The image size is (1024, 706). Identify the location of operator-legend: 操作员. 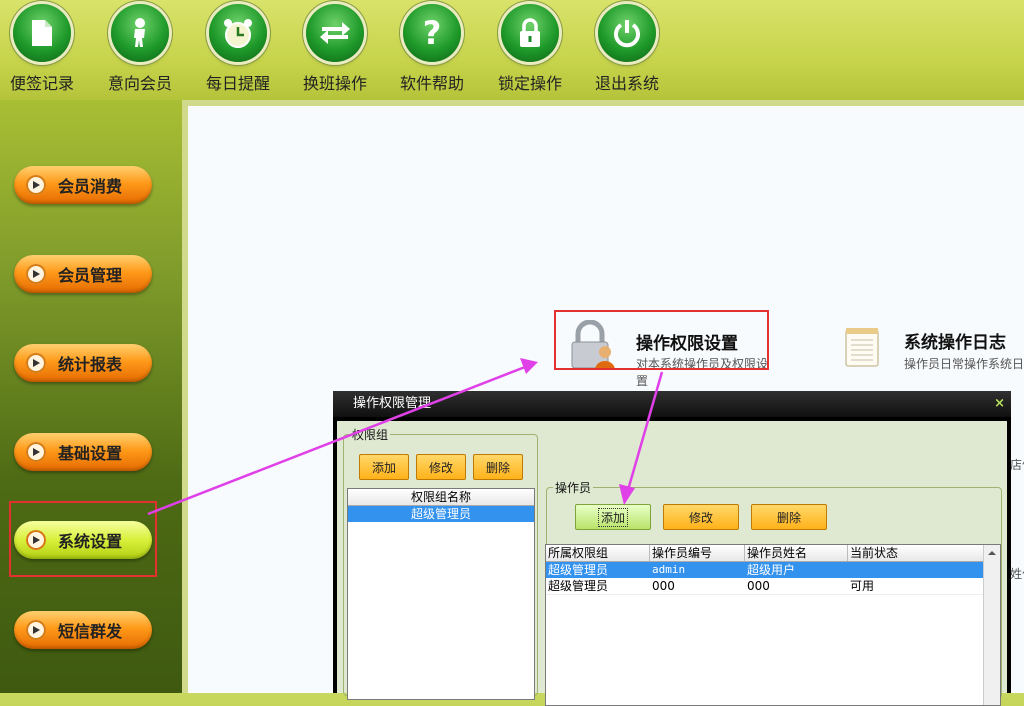
(573, 487).